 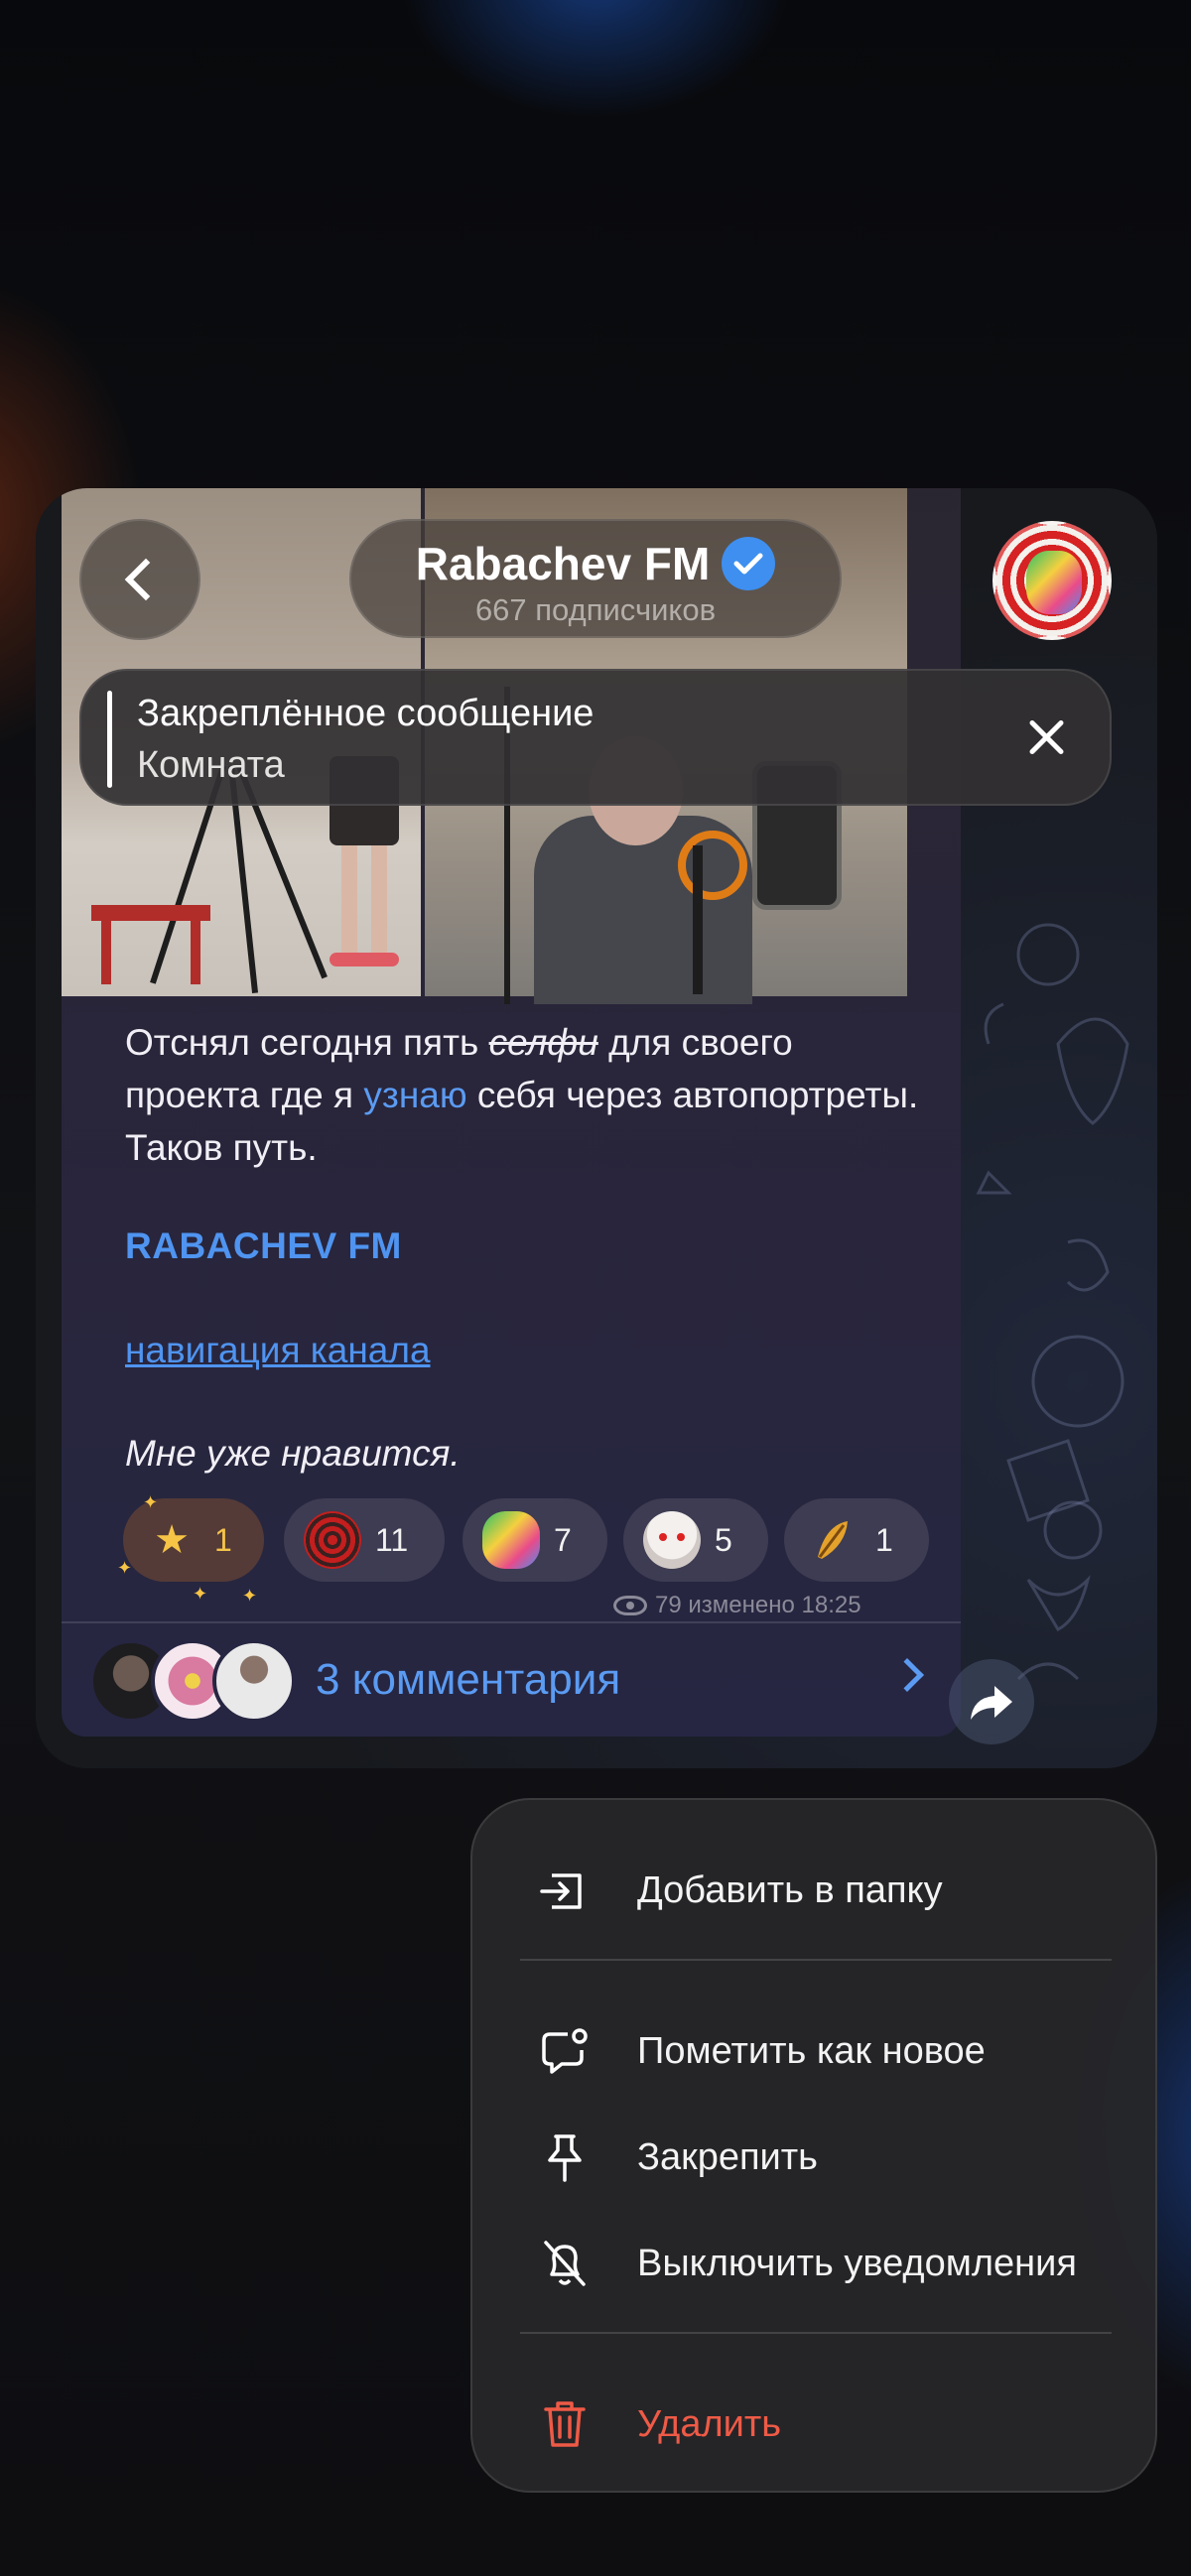 What do you see at coordinates (814, 2424) in the screenshot?
I see `menu-item-delete: Удалить` at bounding box center [814, 2424].